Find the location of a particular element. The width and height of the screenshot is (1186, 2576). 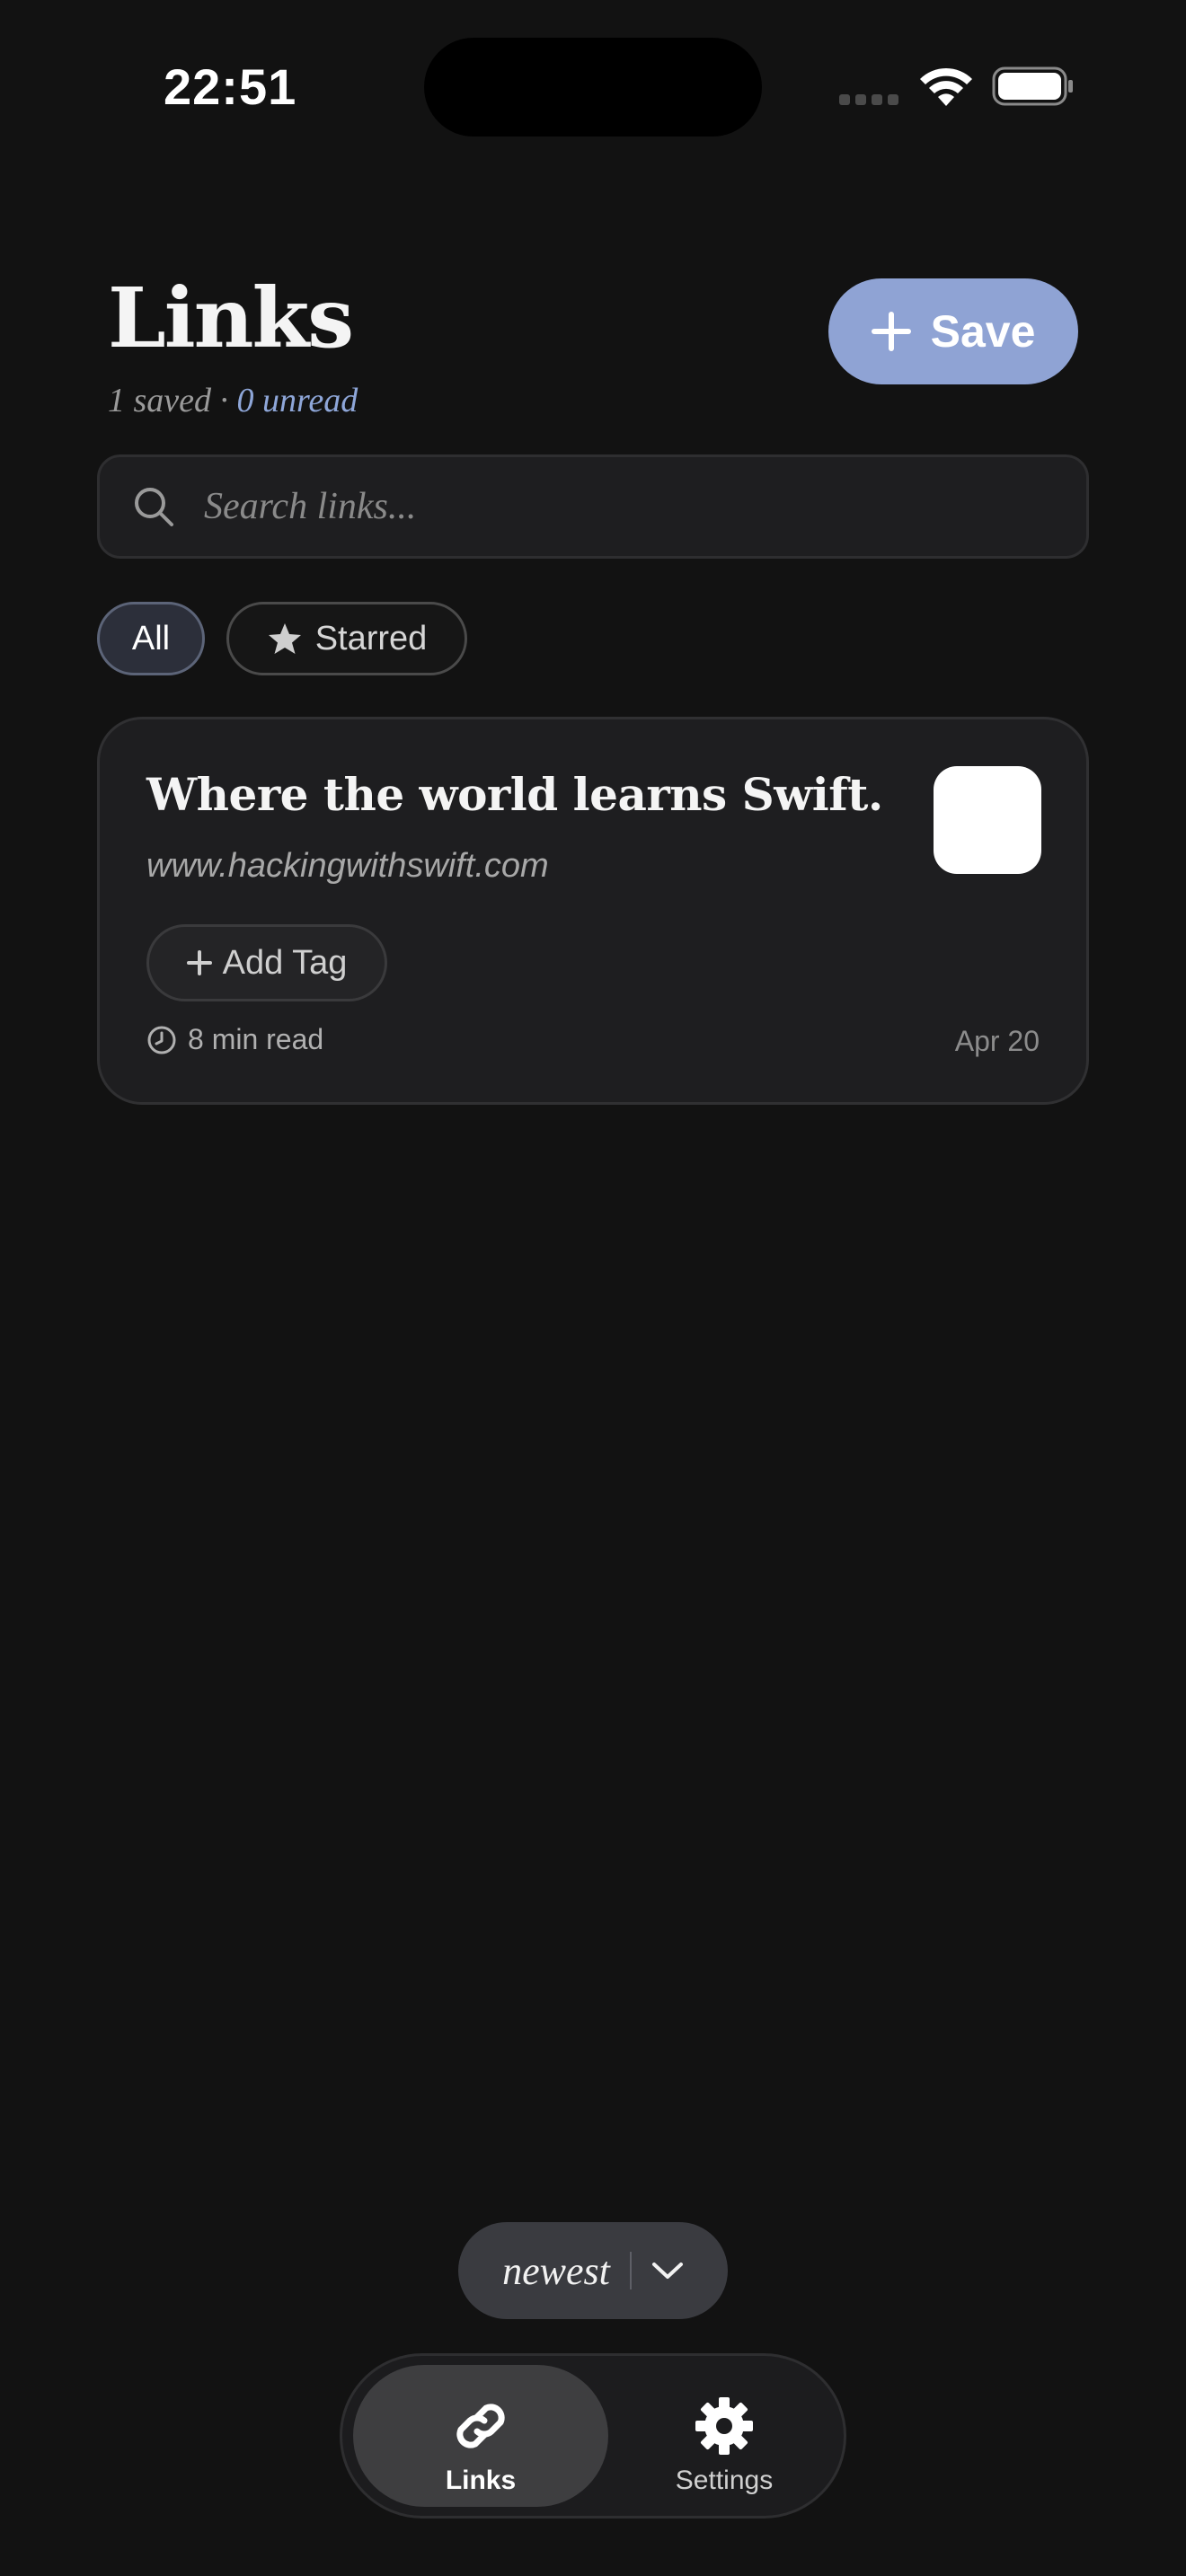

filter-starred-label: Starred is located at coordinates (371, 638).